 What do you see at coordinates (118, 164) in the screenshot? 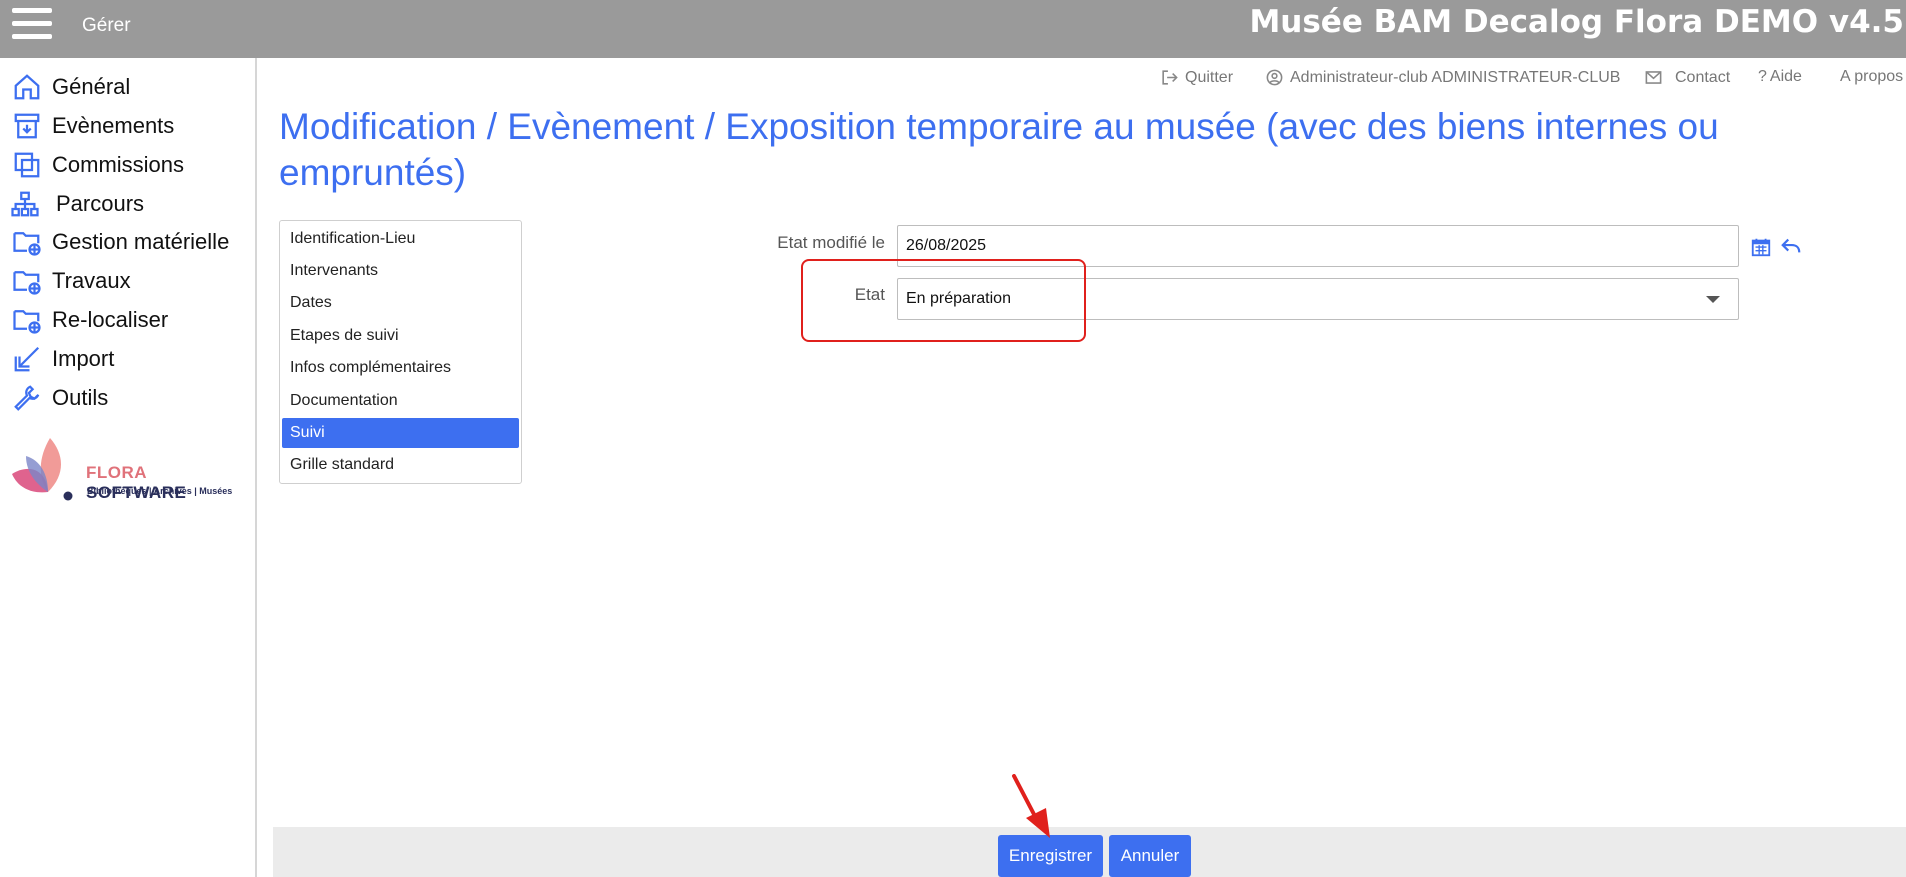
I see `sidebar-item-label: Commissions` at bounding box center [118, 164].